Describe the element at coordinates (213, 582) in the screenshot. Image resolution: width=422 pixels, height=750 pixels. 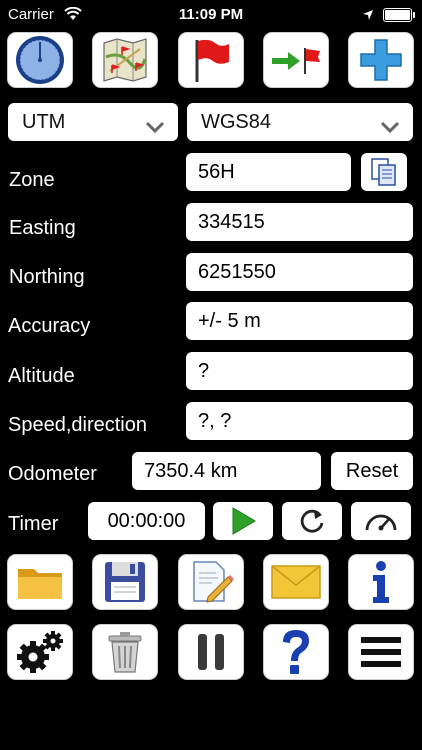
I see `edit-document-icon` at that location.